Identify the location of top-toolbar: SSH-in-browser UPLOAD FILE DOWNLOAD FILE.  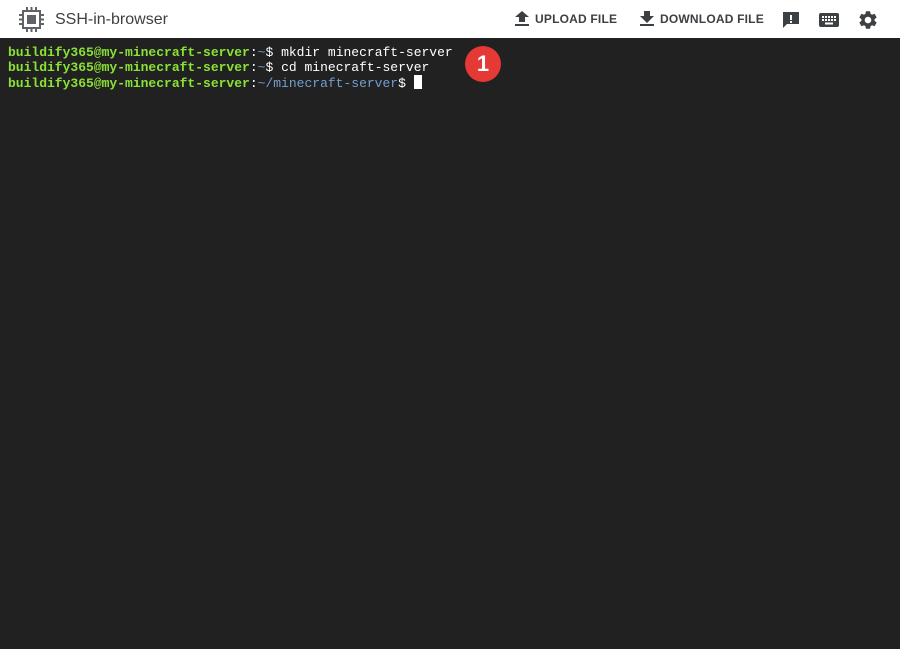
(450, 19).